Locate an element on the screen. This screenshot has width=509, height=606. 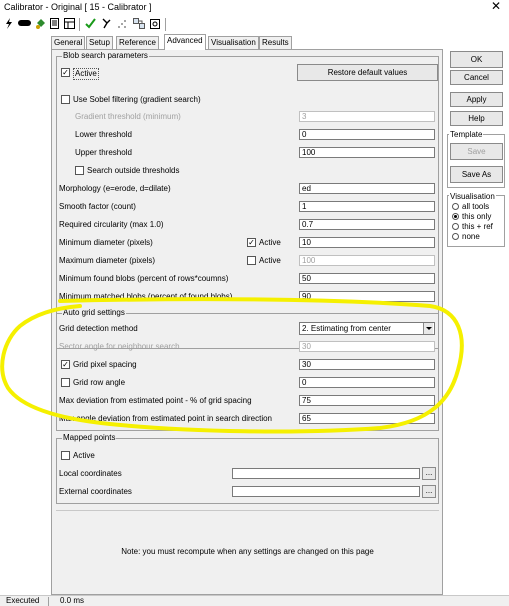
vis-radio-none is located at coordinates (455, 236).